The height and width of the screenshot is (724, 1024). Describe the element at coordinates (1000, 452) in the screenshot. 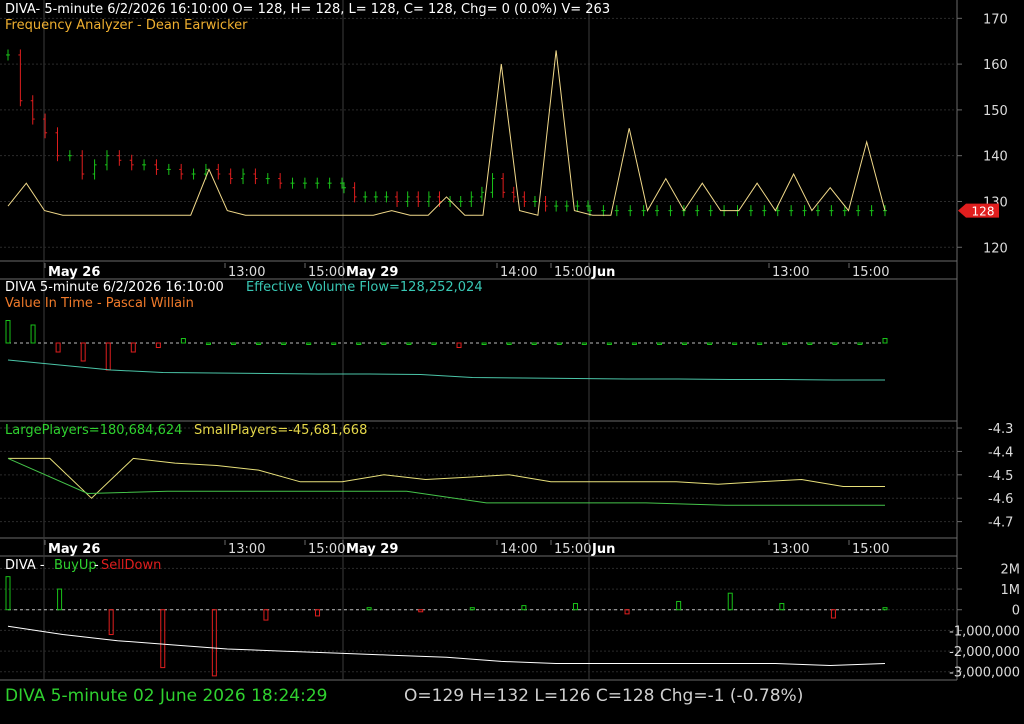

I see `players-axis-label: -4.4` at that location.